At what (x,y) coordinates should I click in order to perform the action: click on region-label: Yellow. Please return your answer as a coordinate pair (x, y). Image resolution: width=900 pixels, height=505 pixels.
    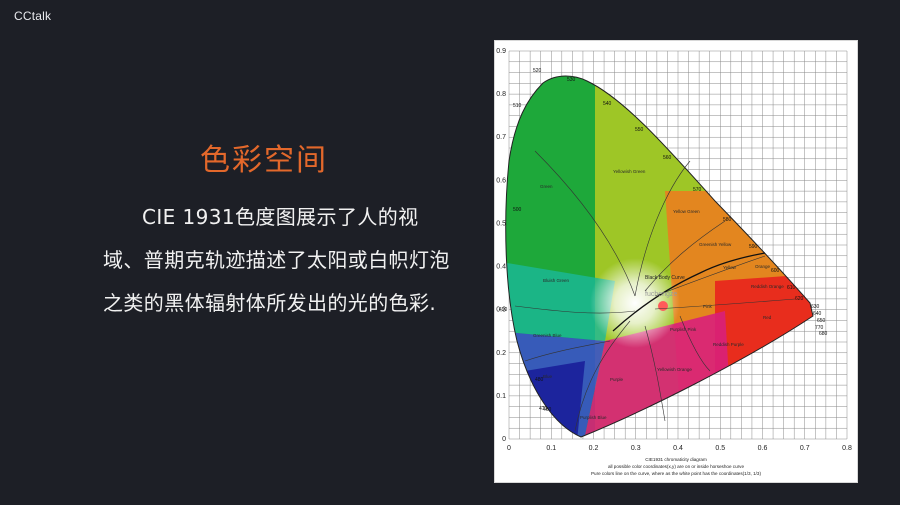
    Looking at the image, I should click on (730, 267).